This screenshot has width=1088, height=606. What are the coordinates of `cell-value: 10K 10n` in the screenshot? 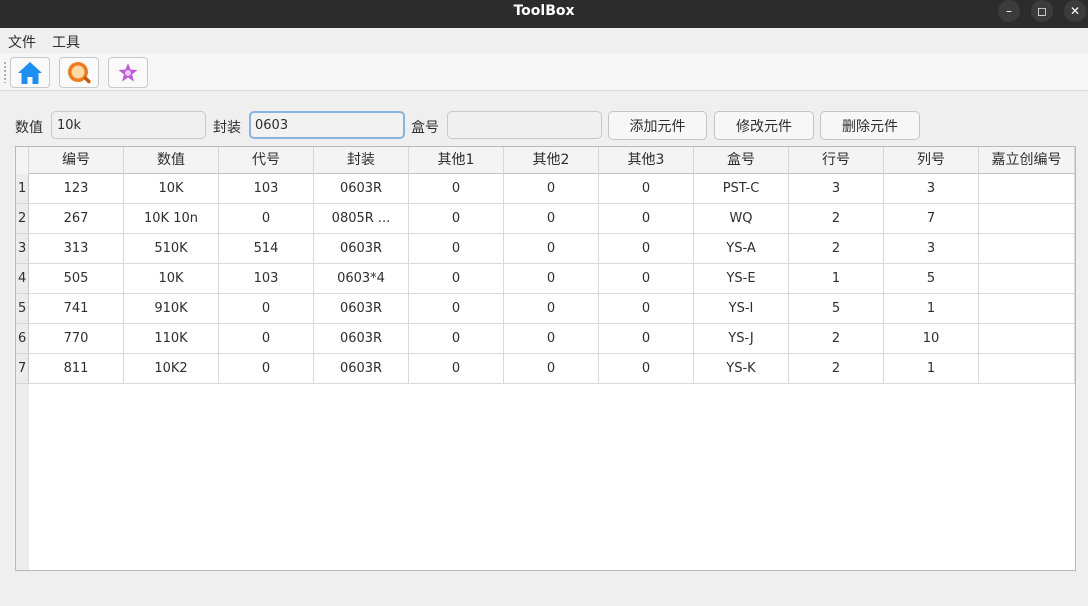 It's located at (171, 219).